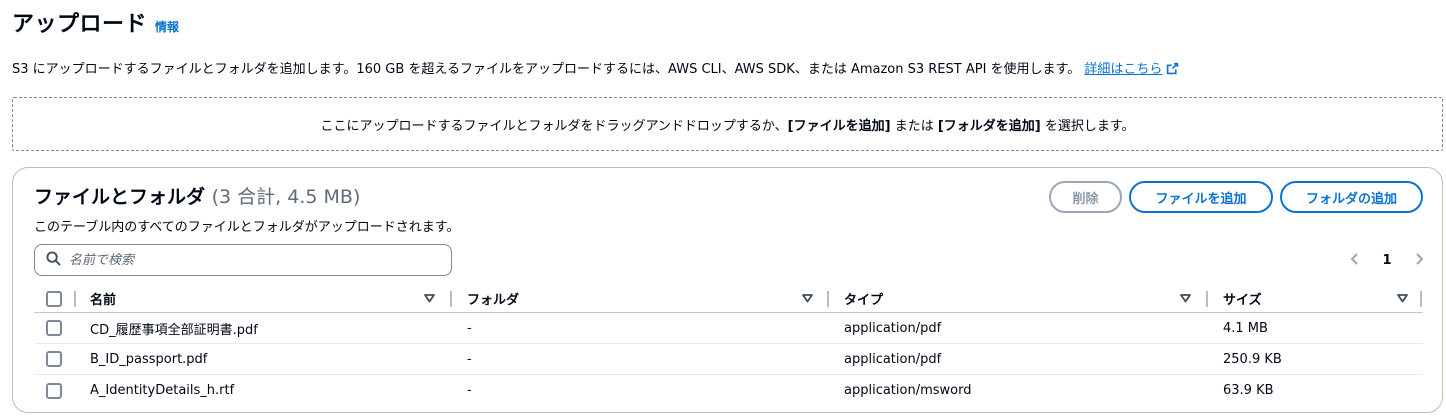  Describe the element at coordinates (1248, 390) in the screenshot. I see `file-size: 63.9 KB` at that location.